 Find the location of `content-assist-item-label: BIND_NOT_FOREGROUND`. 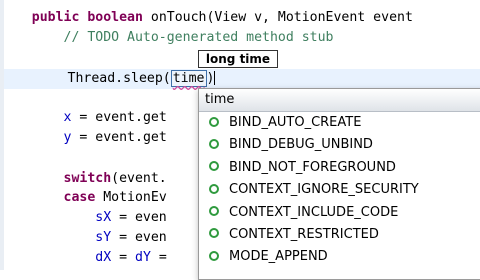

content-assist-item-label: BIND_NOT_FOREGROUND is located at coordinates (312, 167).